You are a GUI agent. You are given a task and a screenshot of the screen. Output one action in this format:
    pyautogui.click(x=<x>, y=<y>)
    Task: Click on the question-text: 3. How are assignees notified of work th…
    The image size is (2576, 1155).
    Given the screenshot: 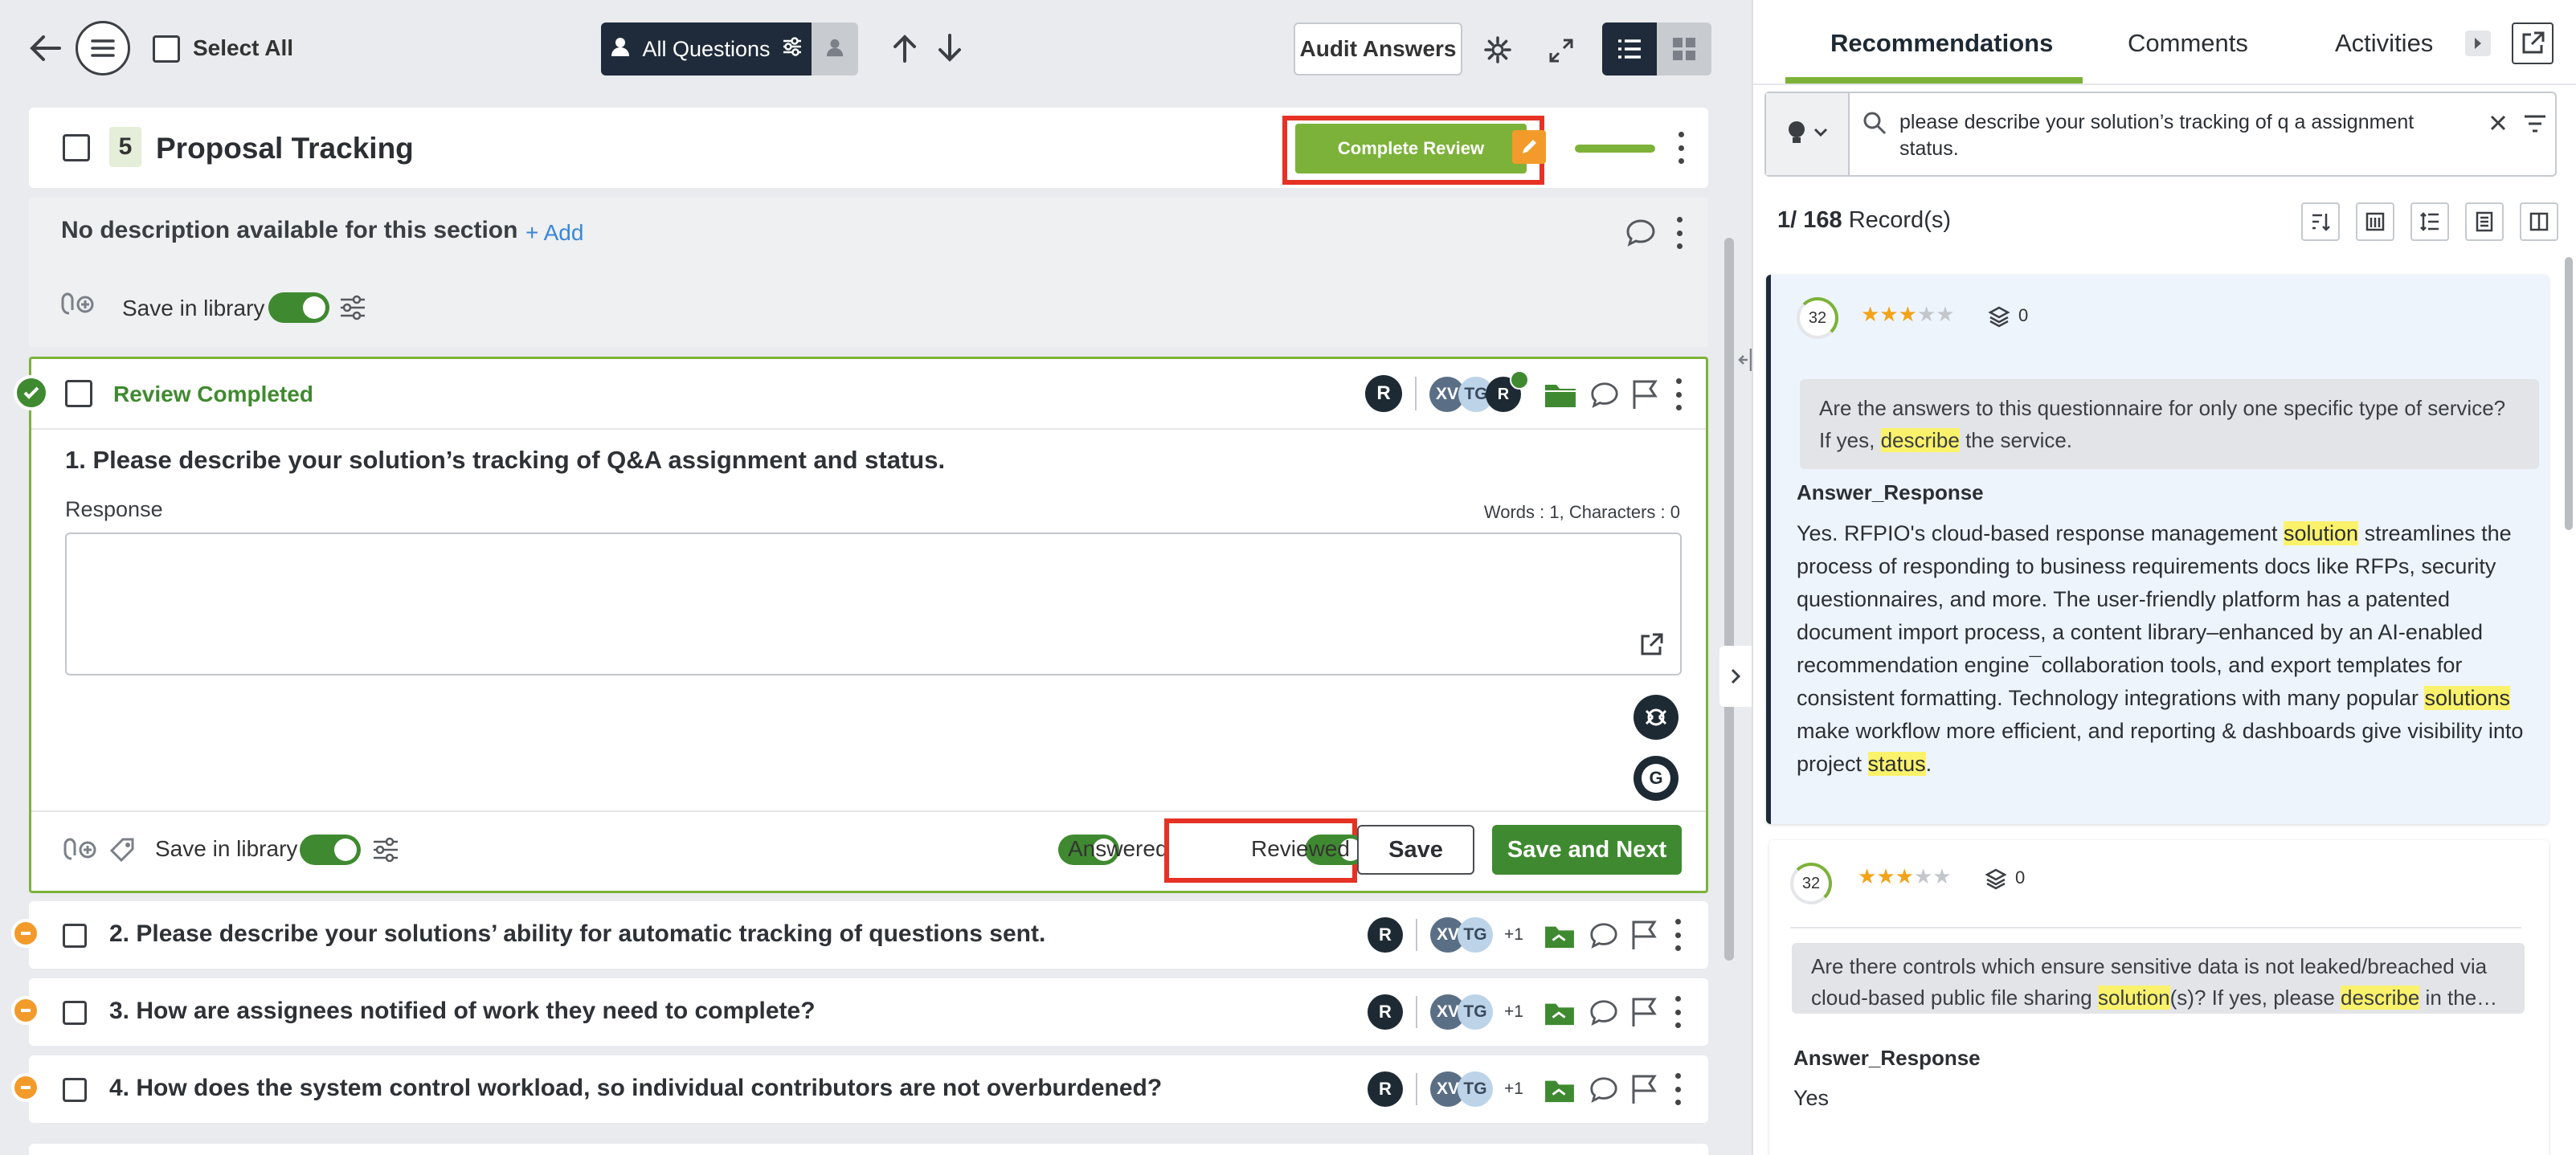 What is the action you would take?
    pyautogui.click(x=462, y=1011)
    